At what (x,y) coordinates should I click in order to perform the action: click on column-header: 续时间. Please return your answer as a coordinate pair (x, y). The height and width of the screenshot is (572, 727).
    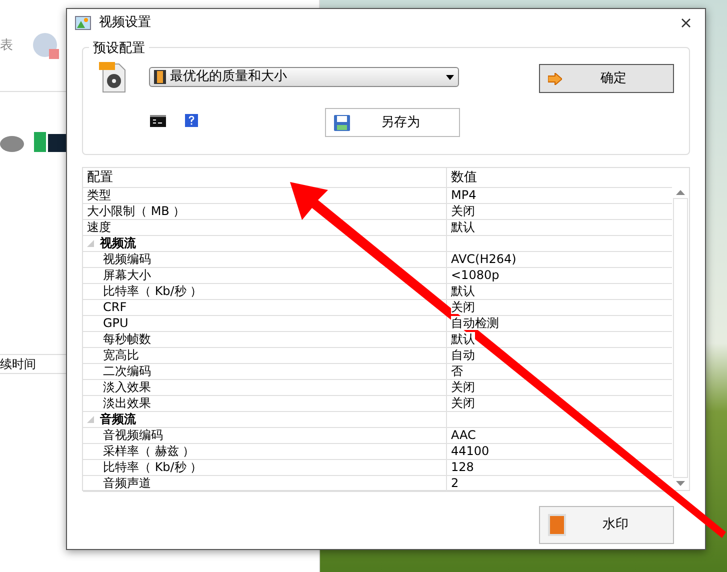
    Looking at the image, I should click on (18, 364).